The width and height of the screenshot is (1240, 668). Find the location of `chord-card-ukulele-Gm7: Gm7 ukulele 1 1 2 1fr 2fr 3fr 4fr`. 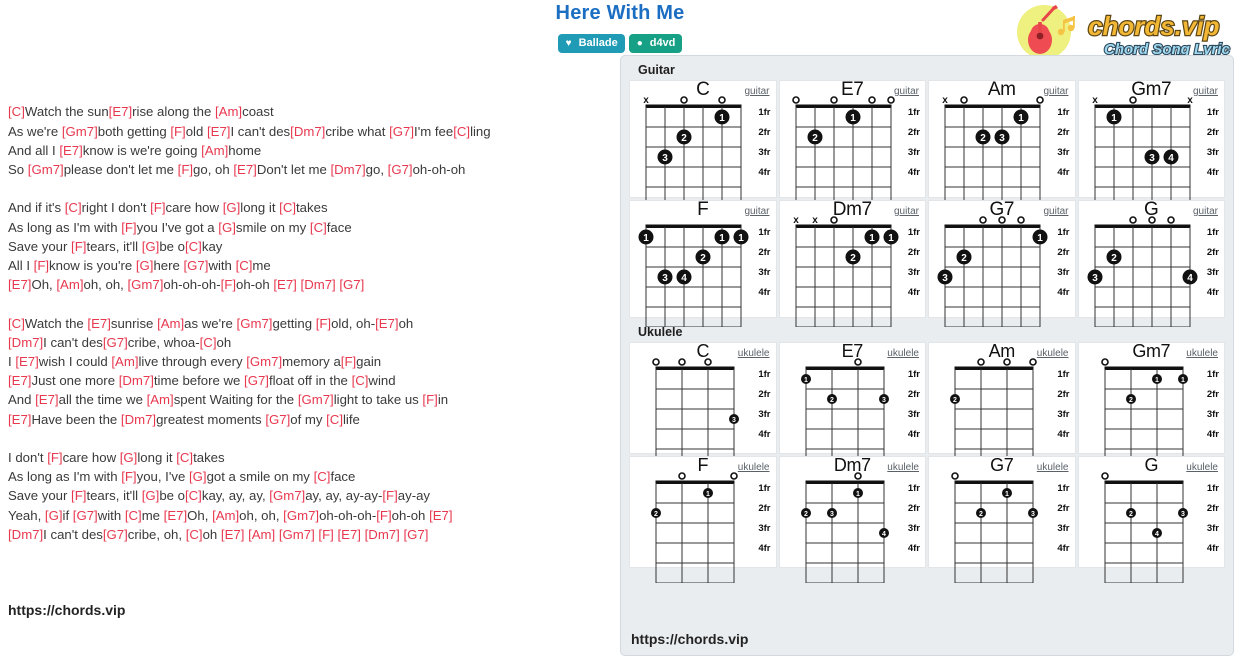

chord-card-ukulele-Gm7: Gm7 ukulele 1 1 2 1fr 2fr 3fr 4fr is located at coordinates (1151, 405).